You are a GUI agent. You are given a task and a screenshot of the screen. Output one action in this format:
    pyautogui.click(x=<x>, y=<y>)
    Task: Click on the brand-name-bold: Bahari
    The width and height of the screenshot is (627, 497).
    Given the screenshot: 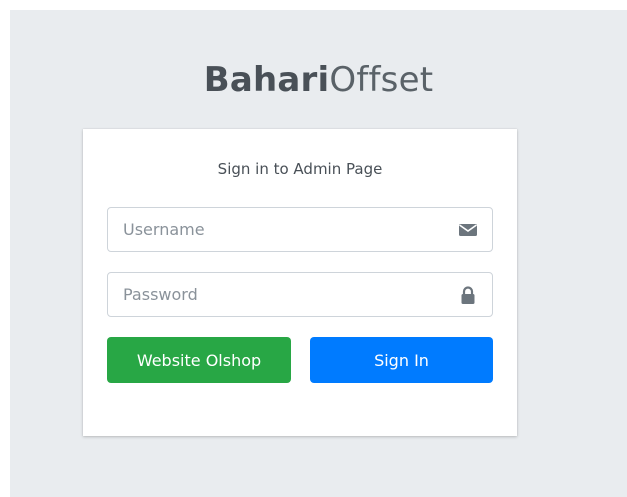 What is the action you would take?
    pyautogui.click(x=266, y=80)
    